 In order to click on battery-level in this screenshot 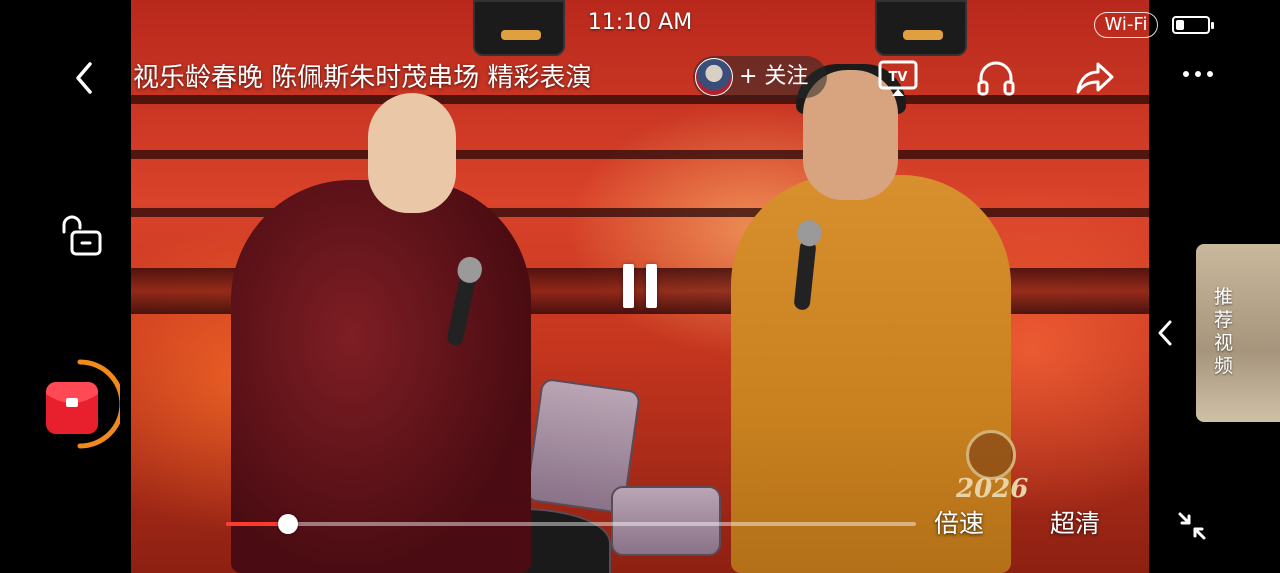, I will do `click(1180, 25)`.